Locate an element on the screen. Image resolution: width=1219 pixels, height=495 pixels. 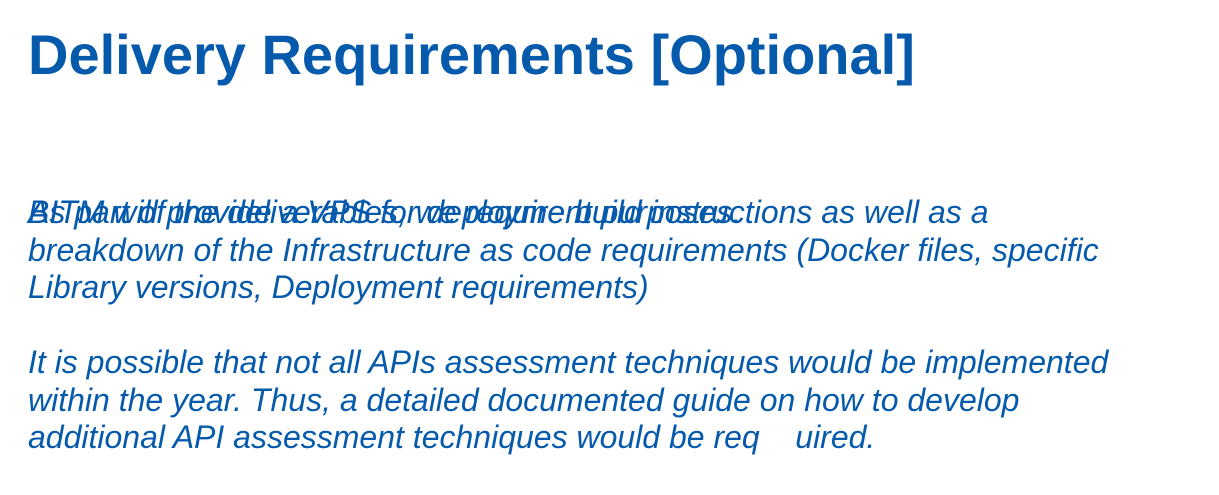
page-title: Delivery Requirements [Optional] is located at coordinates (471, 54).